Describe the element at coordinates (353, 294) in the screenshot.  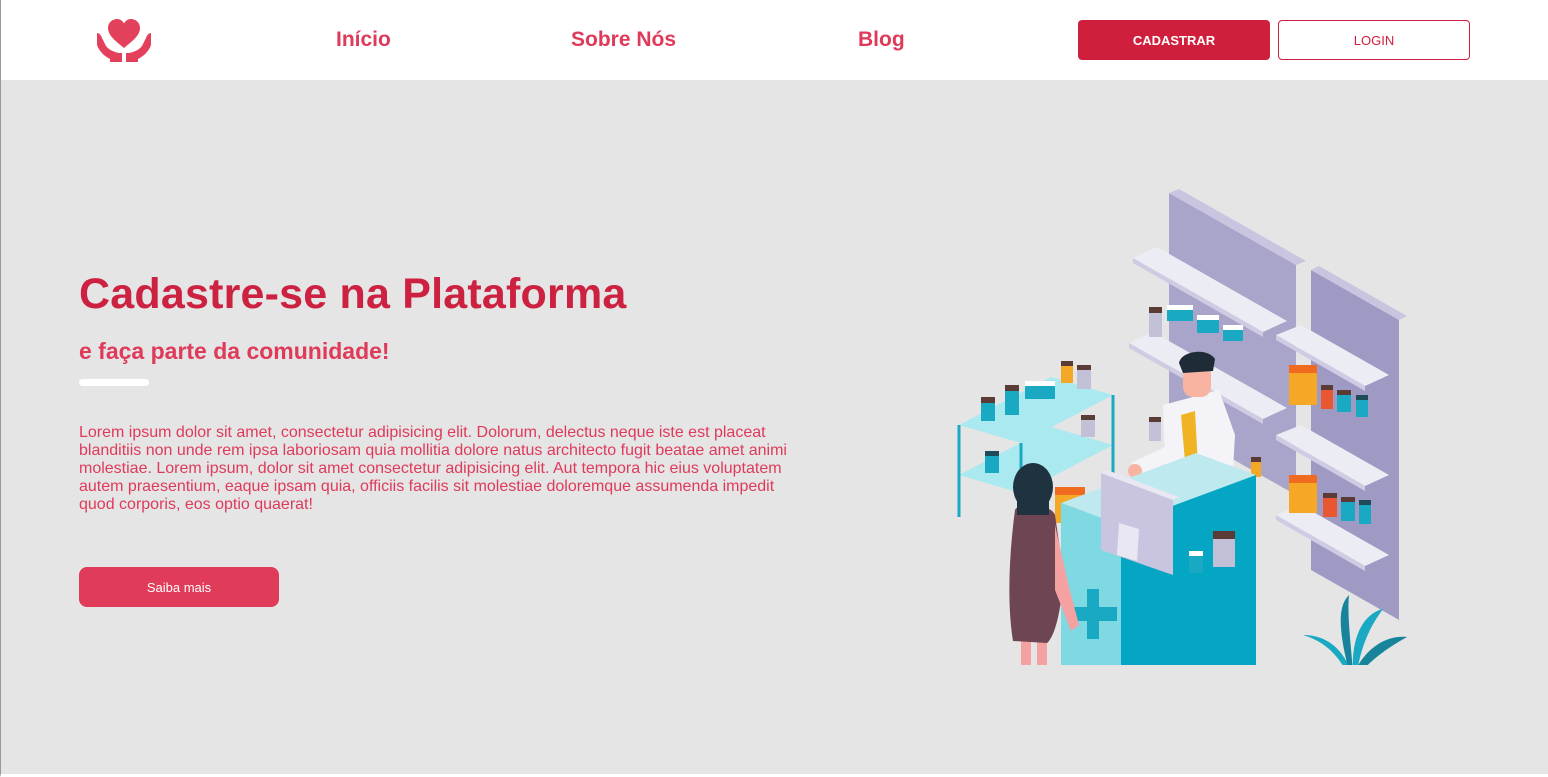
I see `hero-title: Cadastre-se na Plataforma` at that location.